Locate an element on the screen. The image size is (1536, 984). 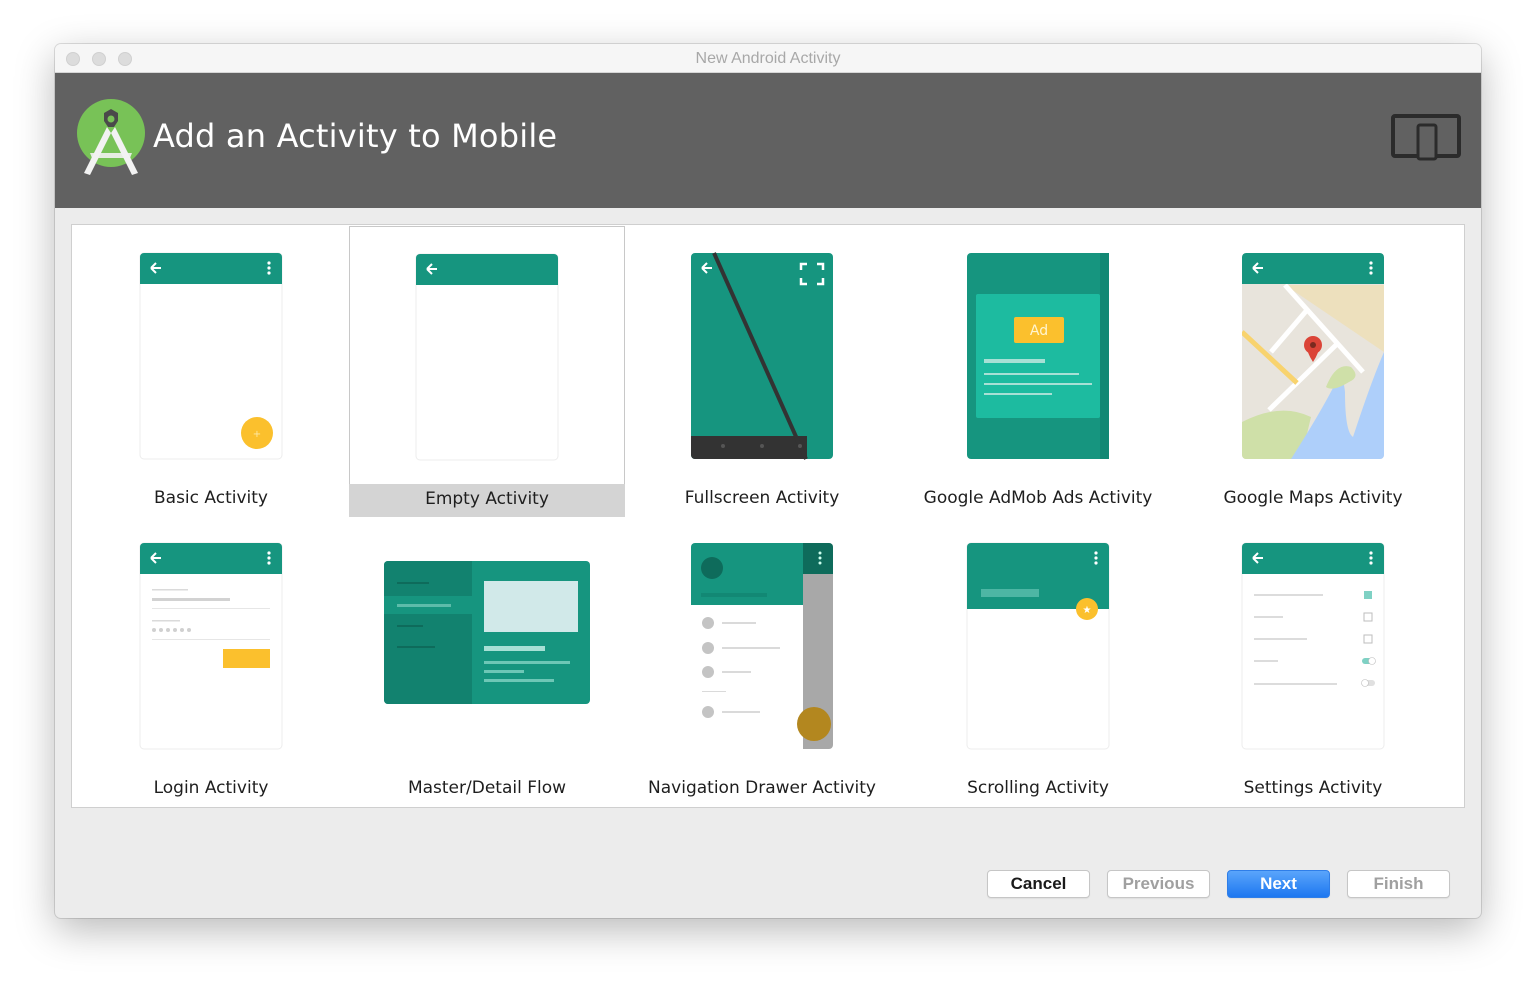
login-activity-preview-icon is located at coordinates (211, 646).